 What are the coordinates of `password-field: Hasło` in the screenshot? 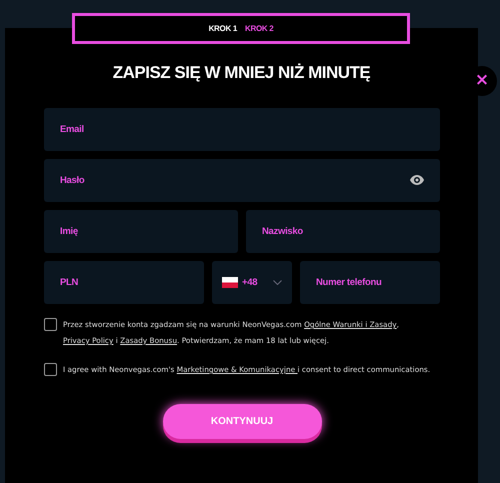 It's located at (242, 180).